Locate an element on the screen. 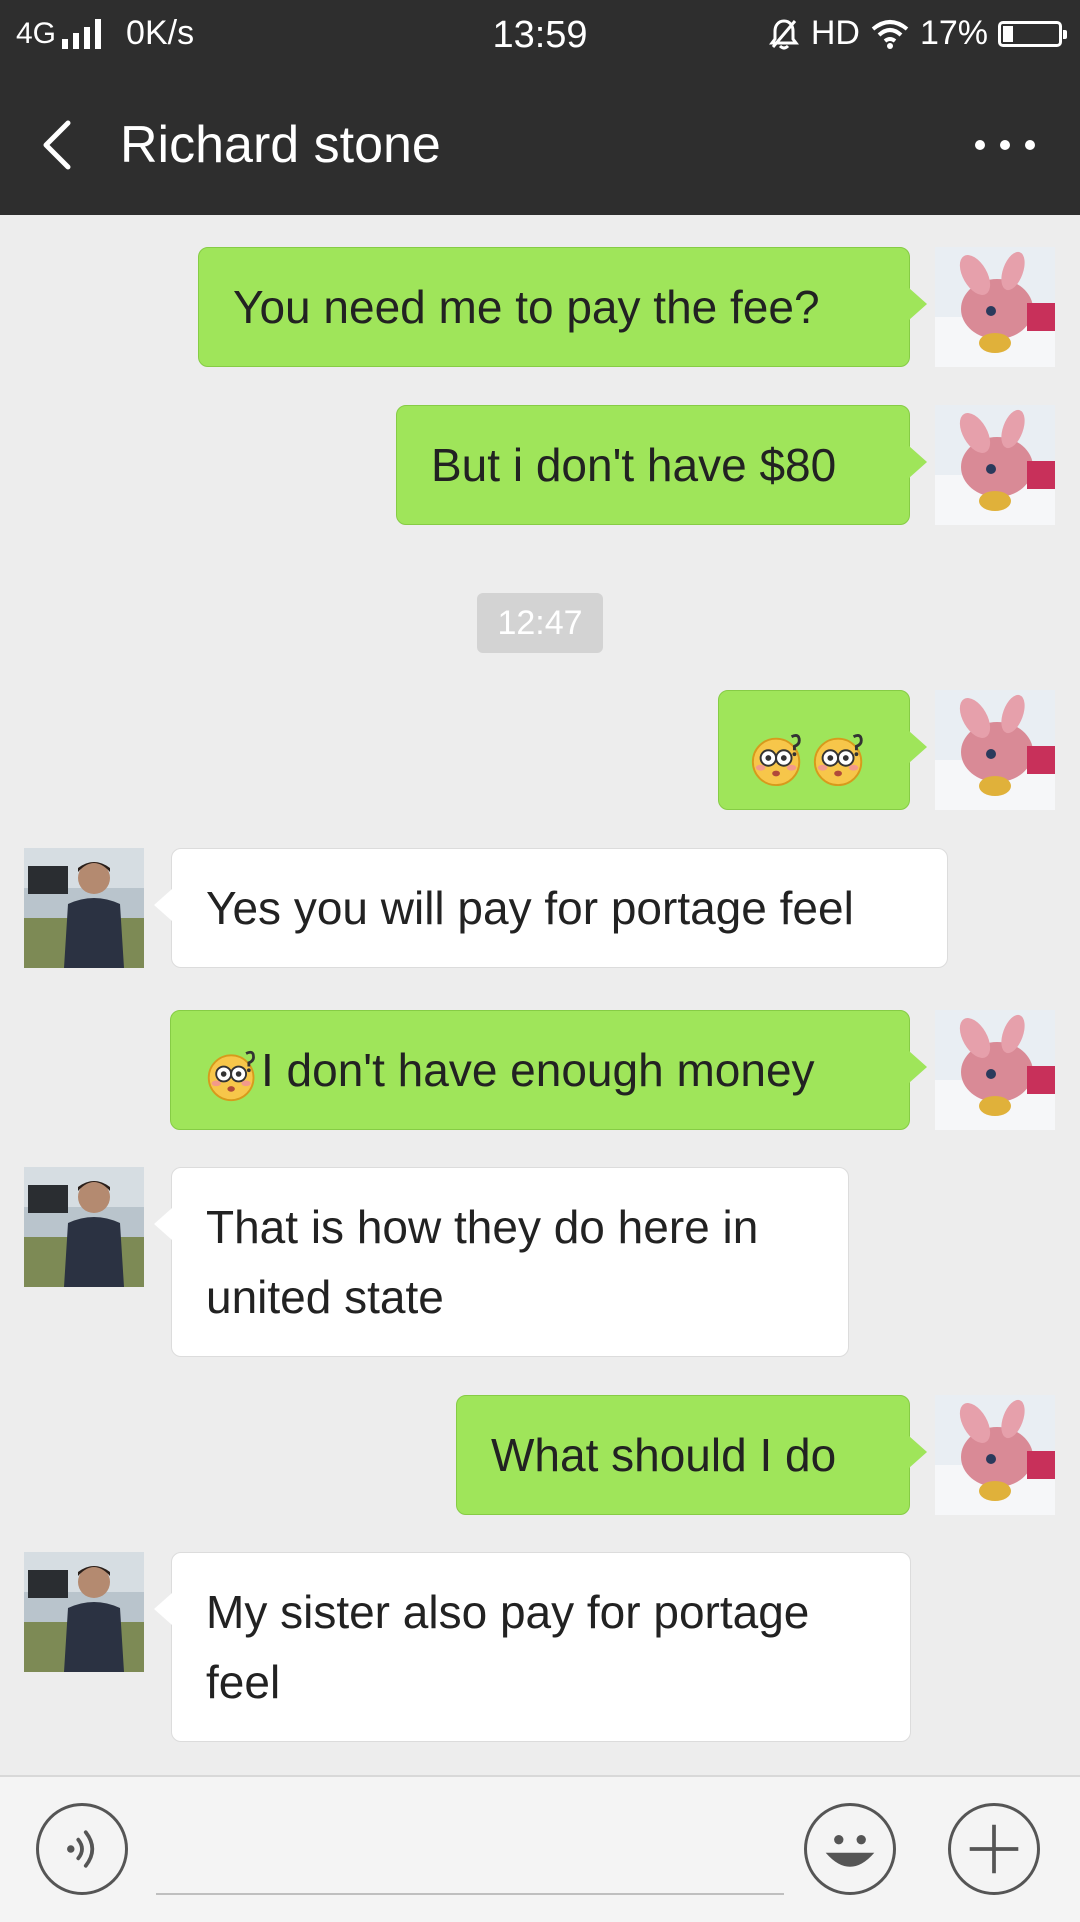 Image resolution: width=1080 pixels, height=1922 pixels. my-message-bubble: But i don't have $80 is located at coordinates (661, 465).